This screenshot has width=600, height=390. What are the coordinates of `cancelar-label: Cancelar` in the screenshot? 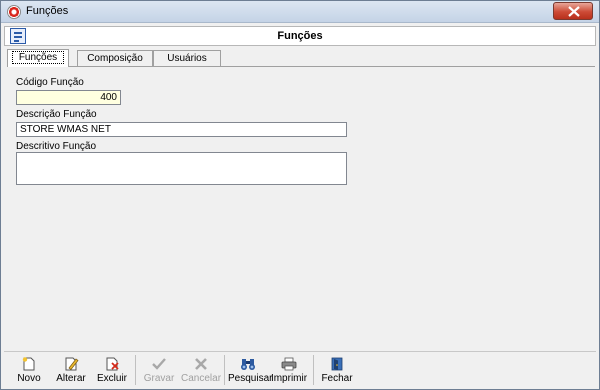 It's located at (201, 378).